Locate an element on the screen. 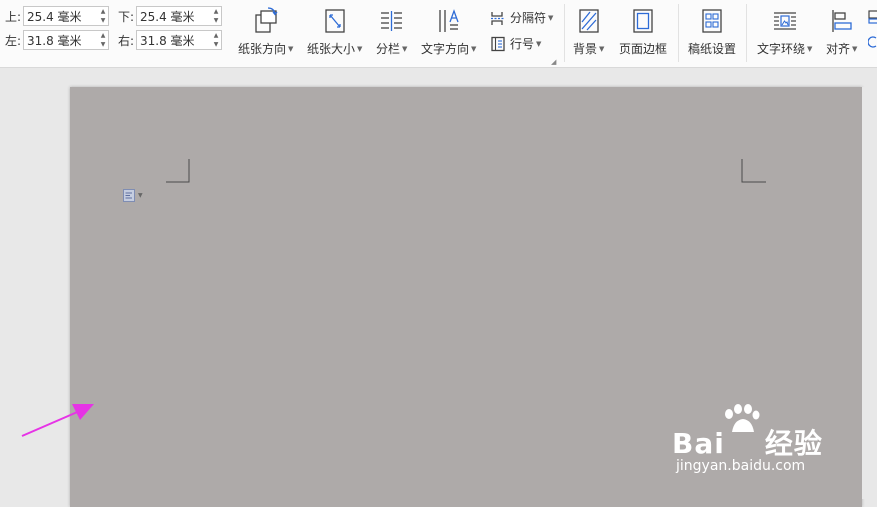  watermark-brand: Bai 经验 is located at coordinates (747, 442).